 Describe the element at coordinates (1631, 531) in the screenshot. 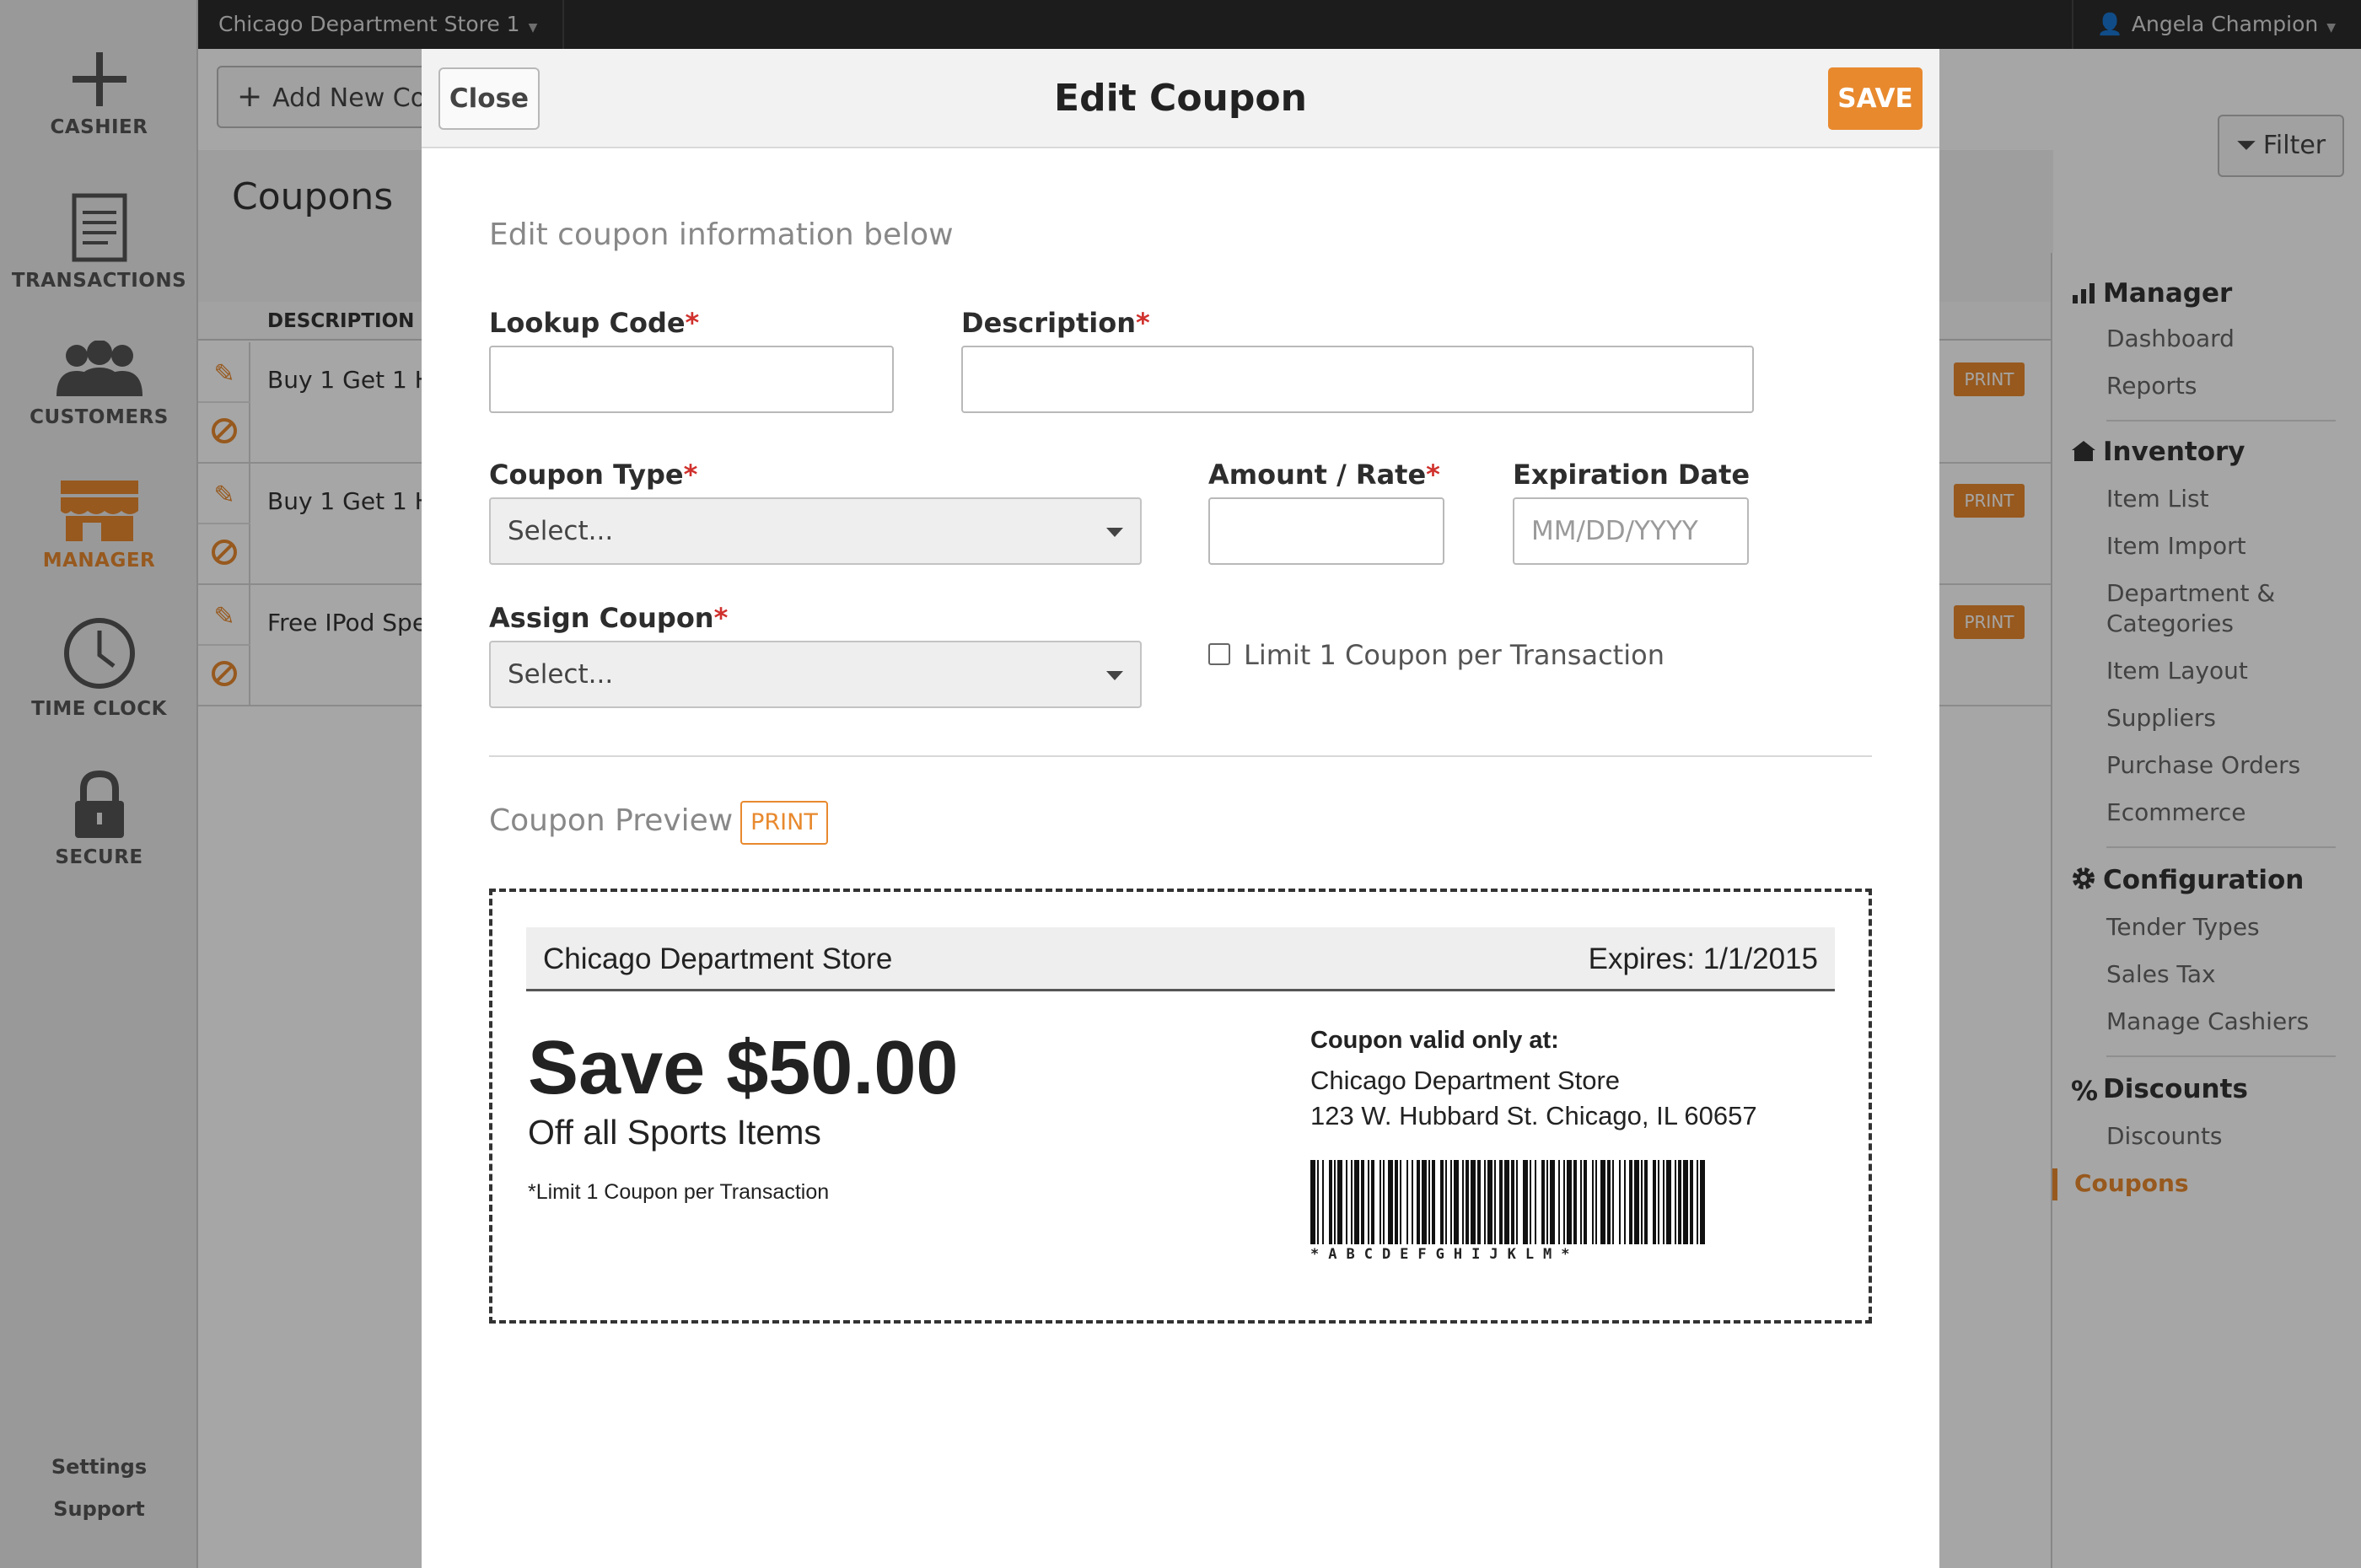

I see `expiration-date-input` at that location.